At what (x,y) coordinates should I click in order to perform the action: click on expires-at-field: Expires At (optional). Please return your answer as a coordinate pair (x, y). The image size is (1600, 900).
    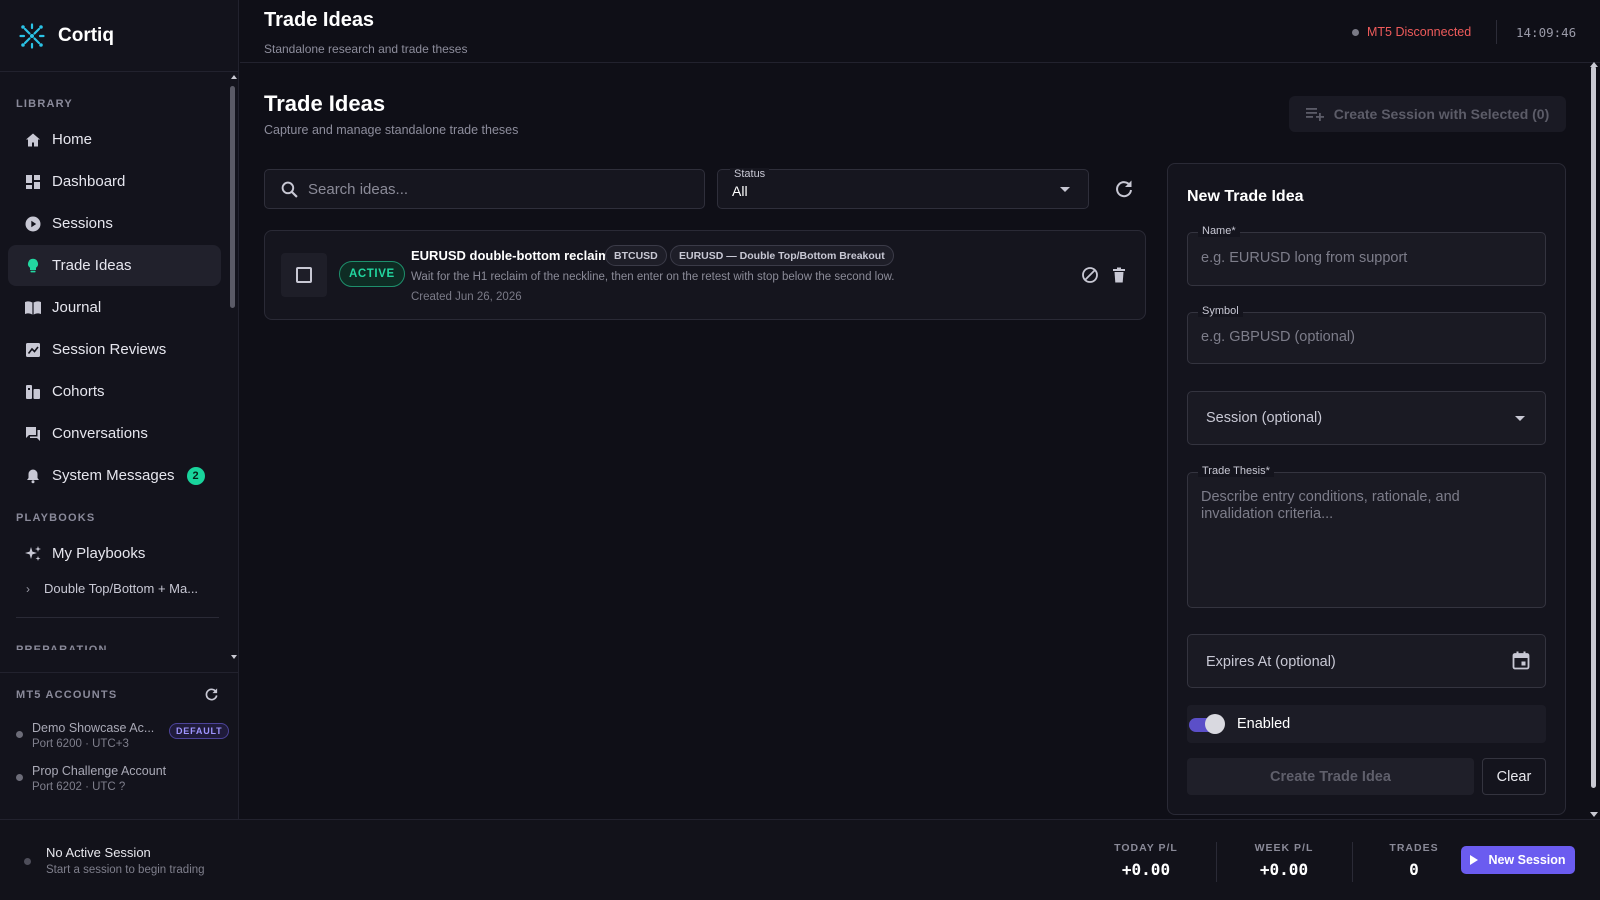
    Looking at the image, I should click on (1366, 661).